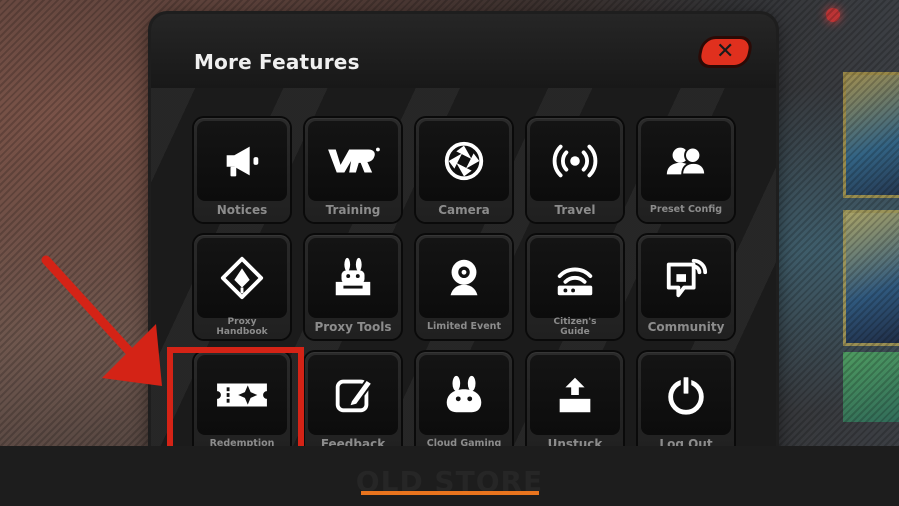  I want to click on feature-community: Community, so click(686, 287).